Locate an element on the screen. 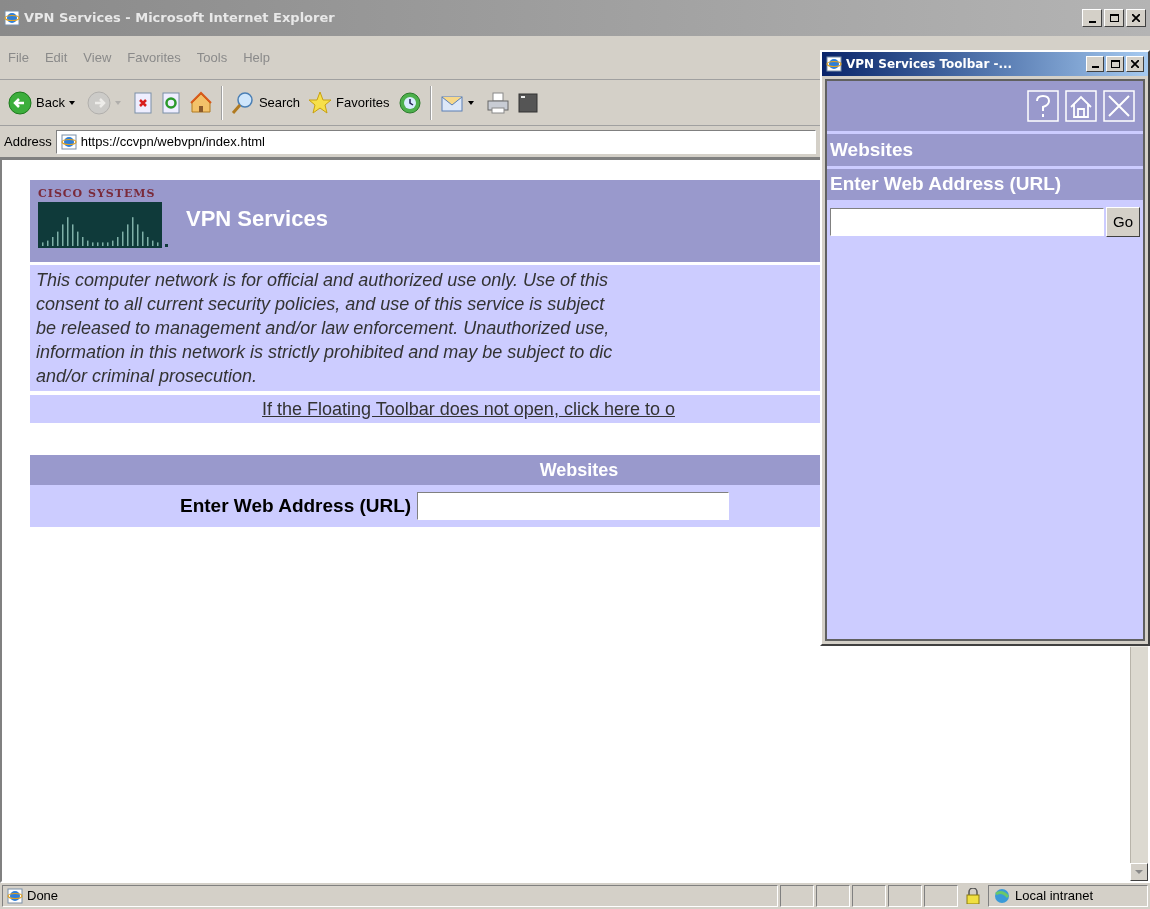  url-label: Enter Web Address (URL) is located at coordinates (296, 505).